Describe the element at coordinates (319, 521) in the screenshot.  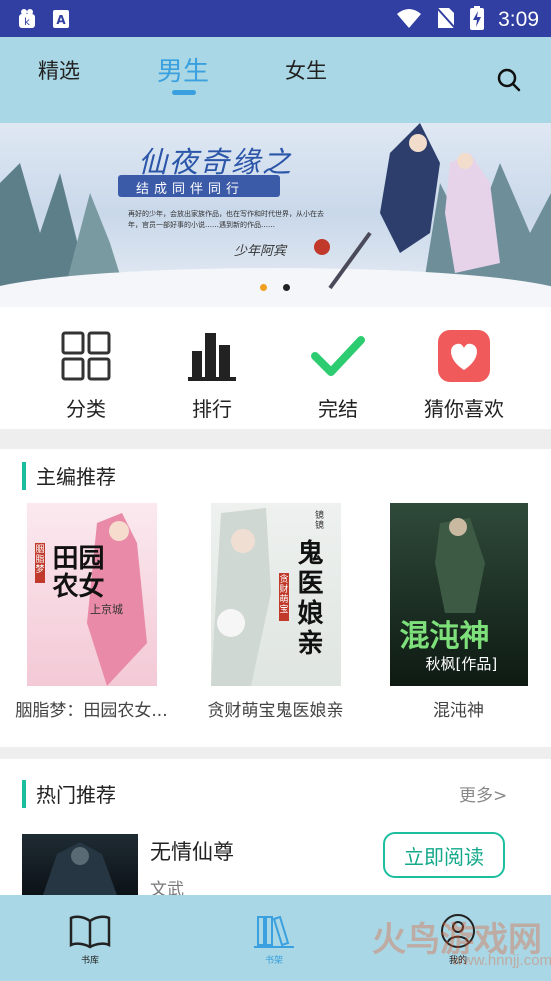
I see `cover-author: 镜镜` at that location.